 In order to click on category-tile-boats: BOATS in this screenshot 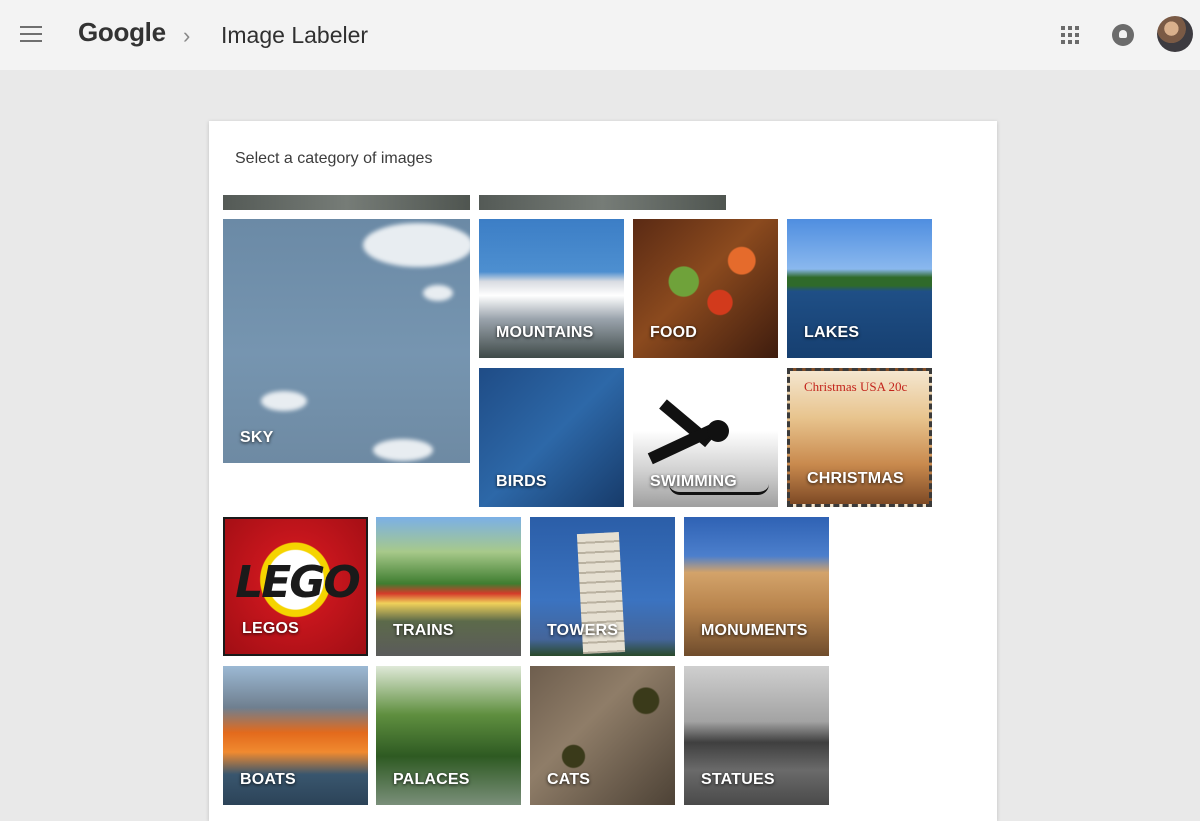, I will do `click(295, 735)`.